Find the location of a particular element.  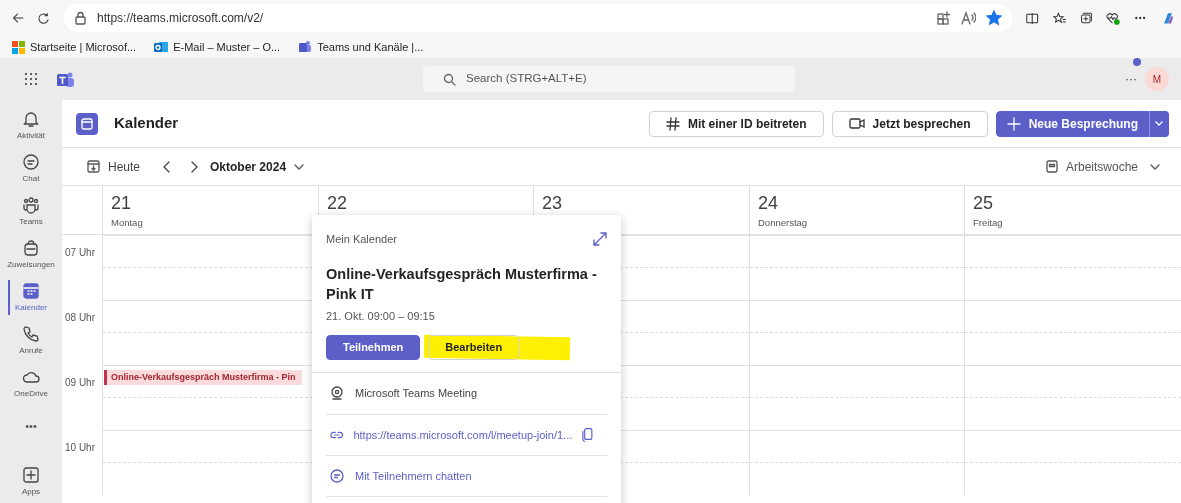

previous-icon is located at coordinates (167, 166).